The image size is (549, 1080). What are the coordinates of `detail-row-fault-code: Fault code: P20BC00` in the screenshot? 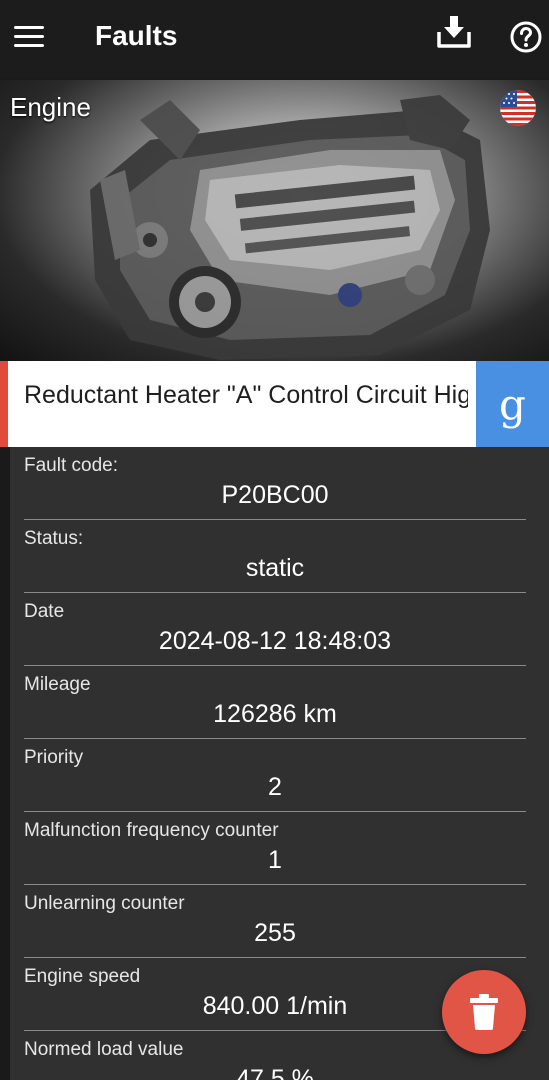 It's located at (279, 483).